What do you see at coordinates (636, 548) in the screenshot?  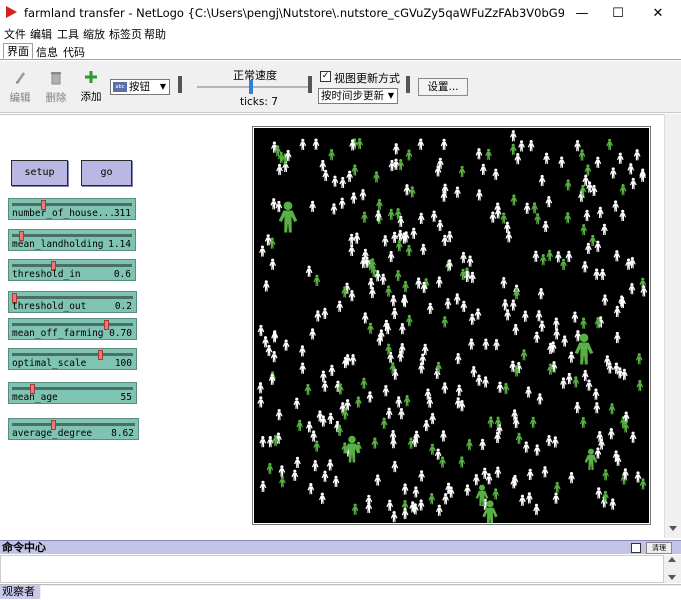 I see `expand-icon` at bounding box center [636, 548].